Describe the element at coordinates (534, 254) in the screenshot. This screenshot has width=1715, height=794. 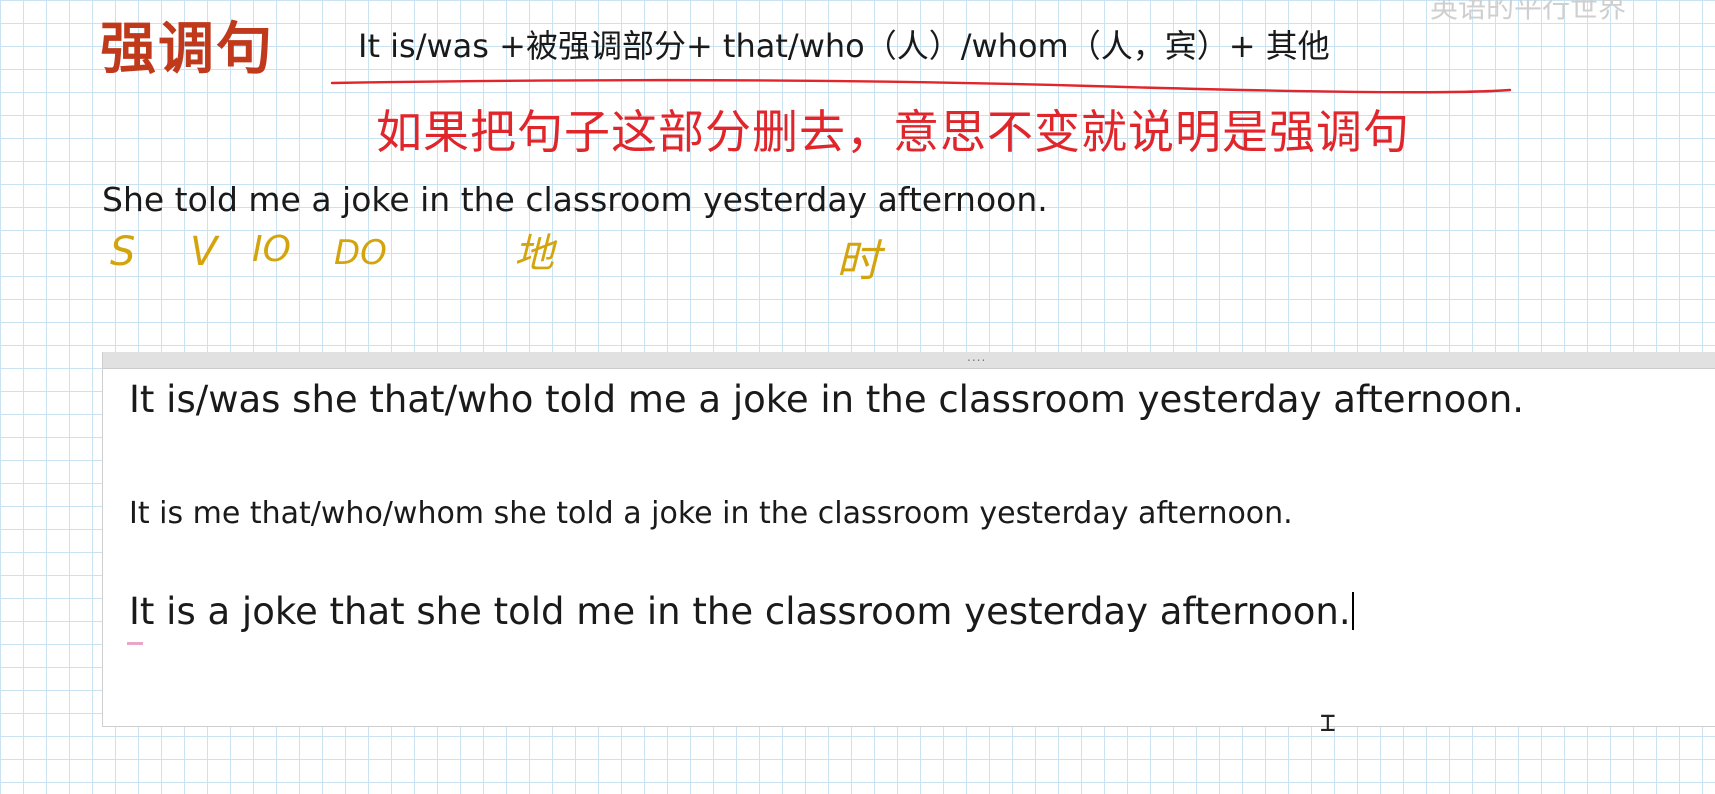
I see `annotation-place: 地` at that location.